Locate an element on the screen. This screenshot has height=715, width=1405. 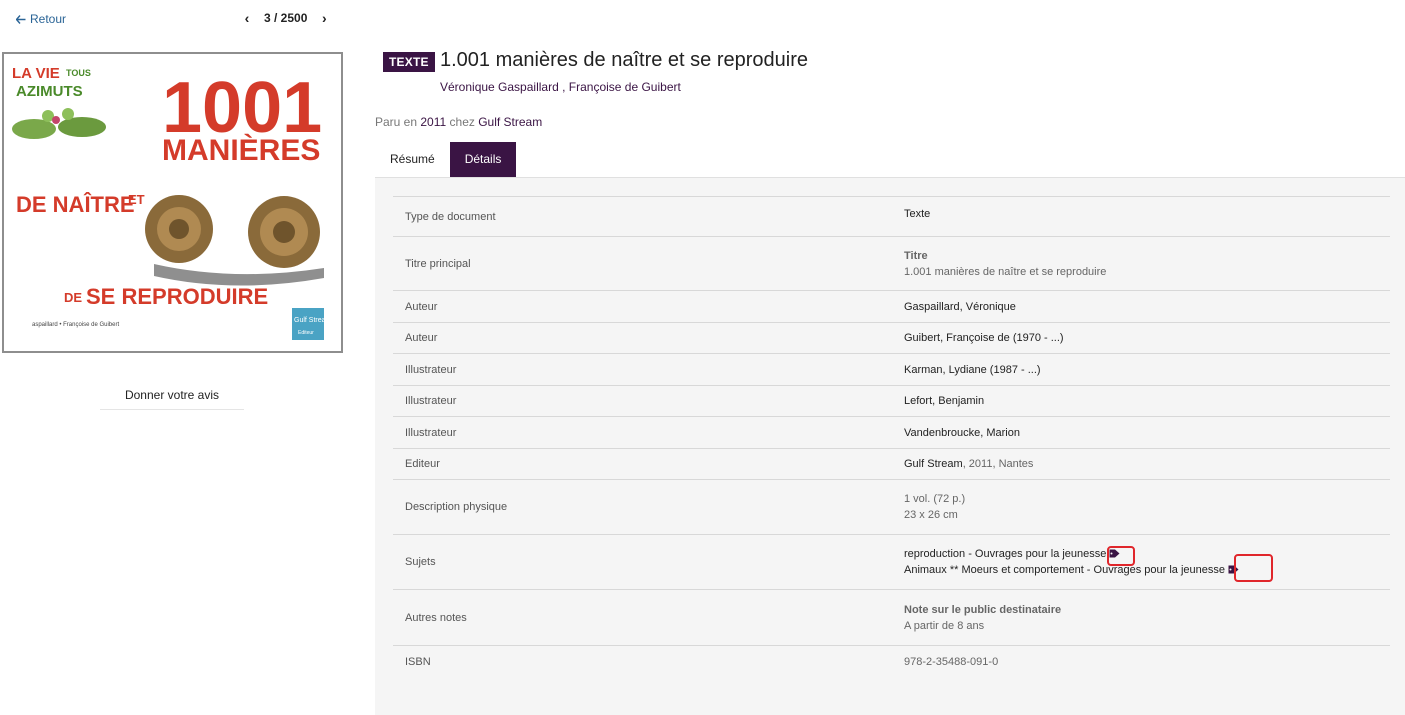
publication-info: Paru en 2011 chez Gulf Stream is located at coordinates (458, 122).